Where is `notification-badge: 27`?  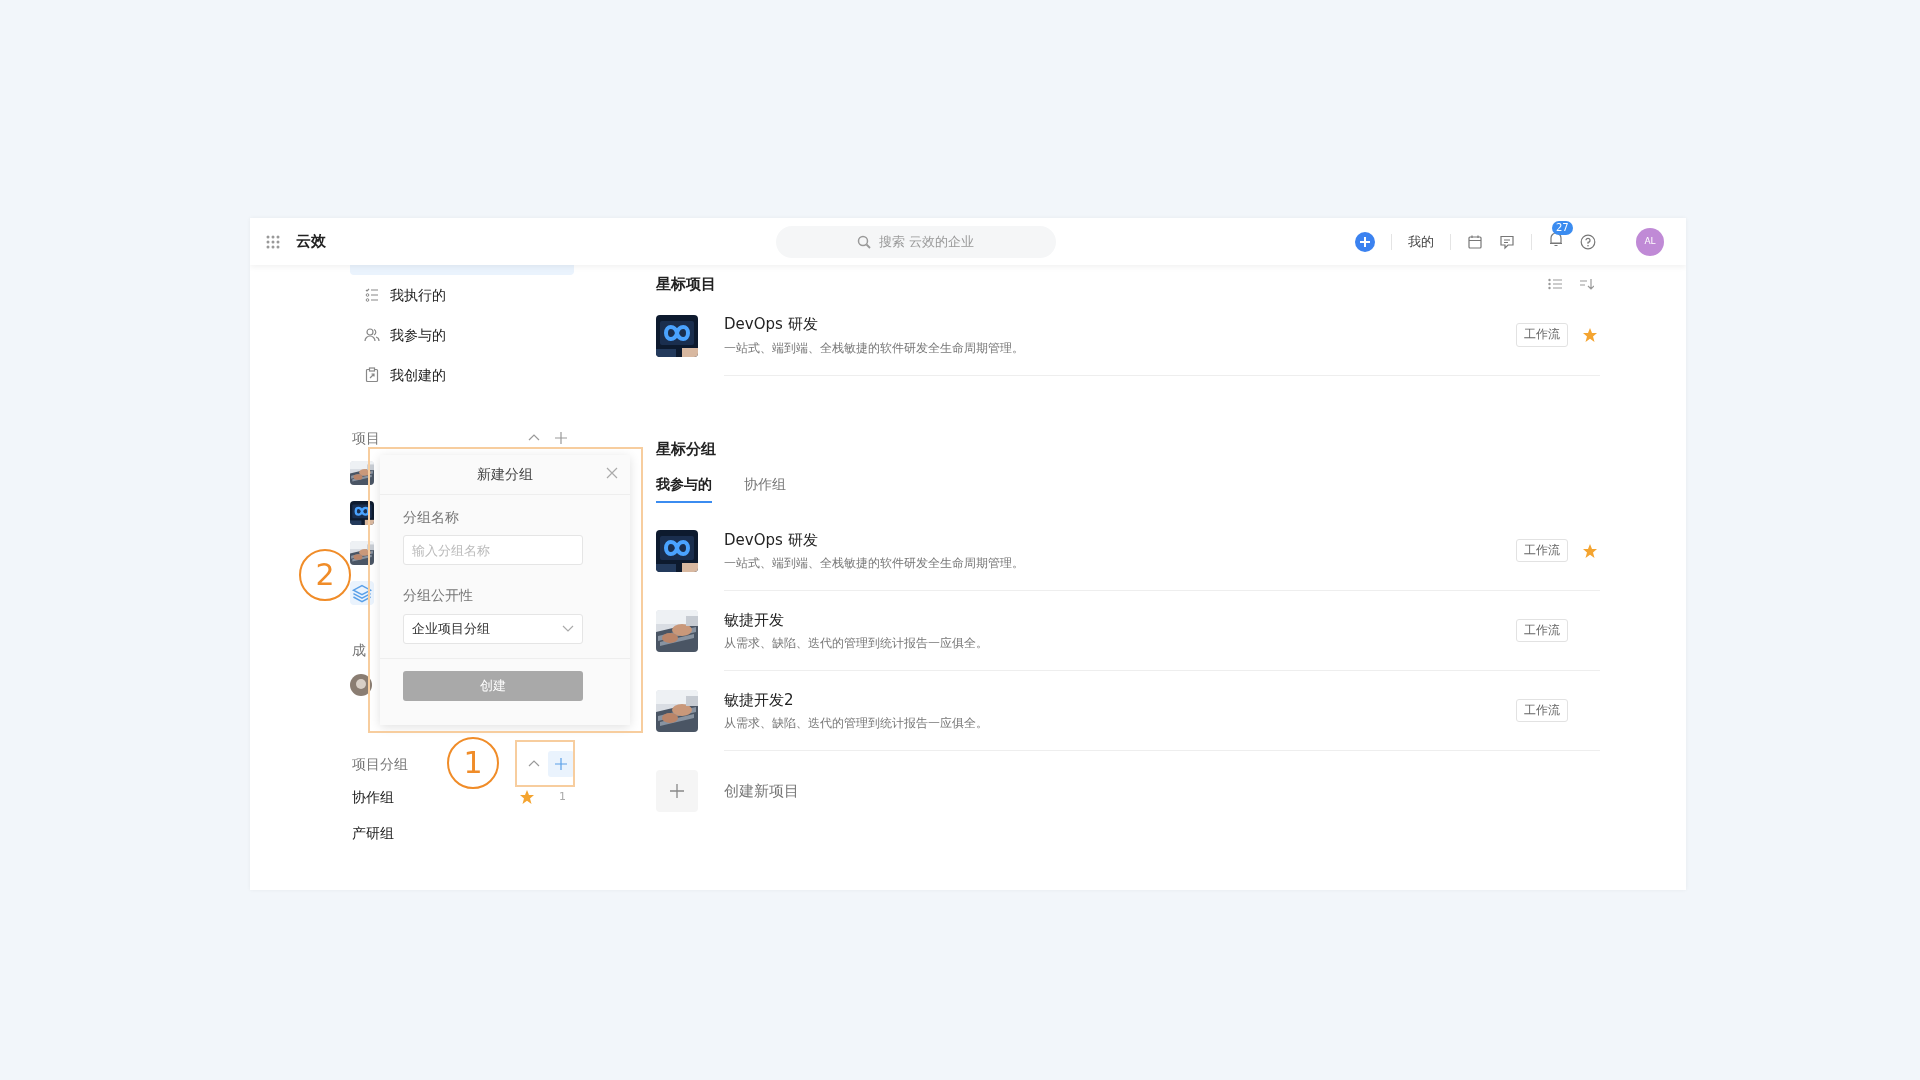 notification-badge: 27 is located at coordinates (1562, 227).